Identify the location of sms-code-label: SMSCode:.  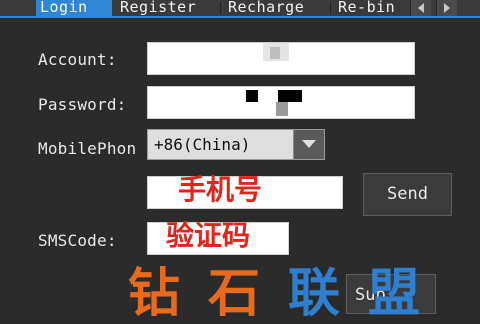
(77, 240).